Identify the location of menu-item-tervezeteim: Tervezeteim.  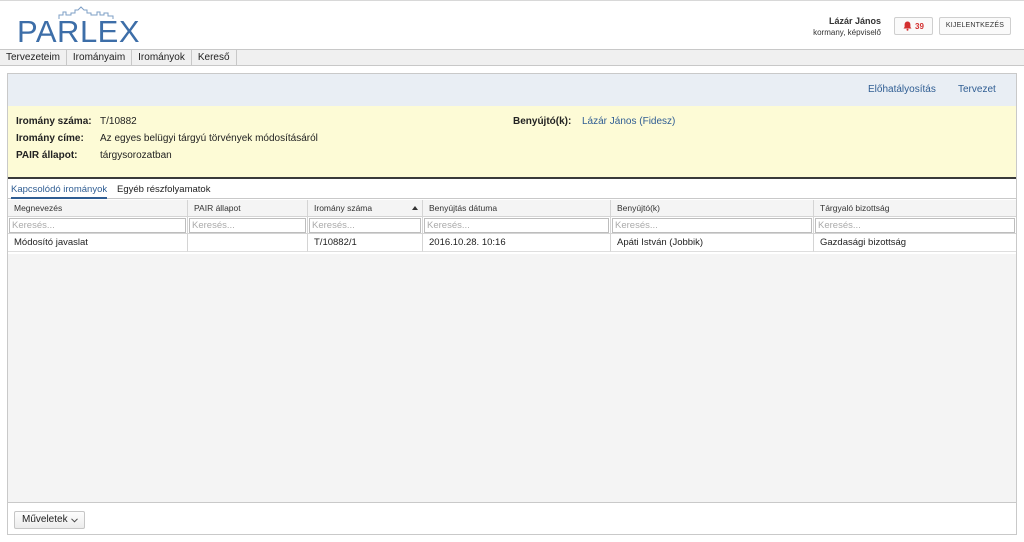
(33, 57).